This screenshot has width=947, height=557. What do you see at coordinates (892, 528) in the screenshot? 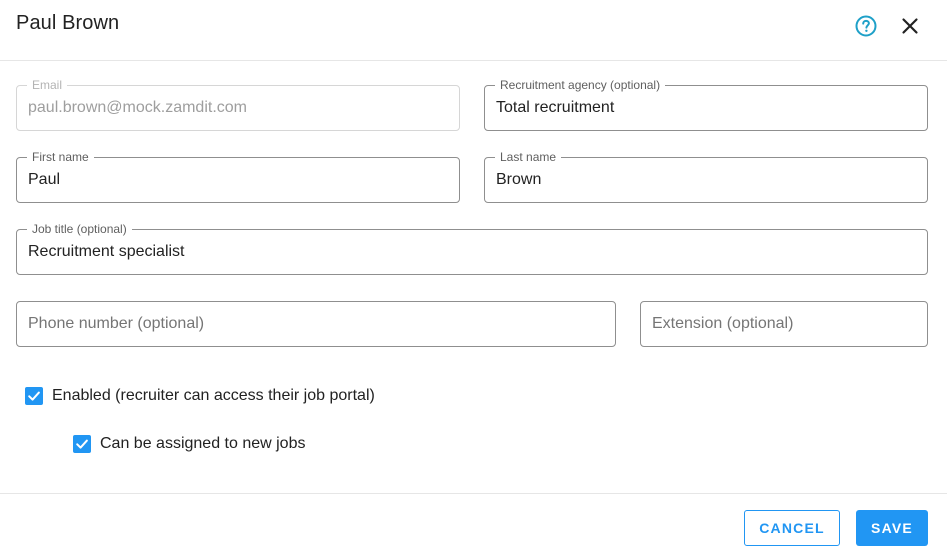
I see `save-button: SAVE` at bounding box center [892, 528].